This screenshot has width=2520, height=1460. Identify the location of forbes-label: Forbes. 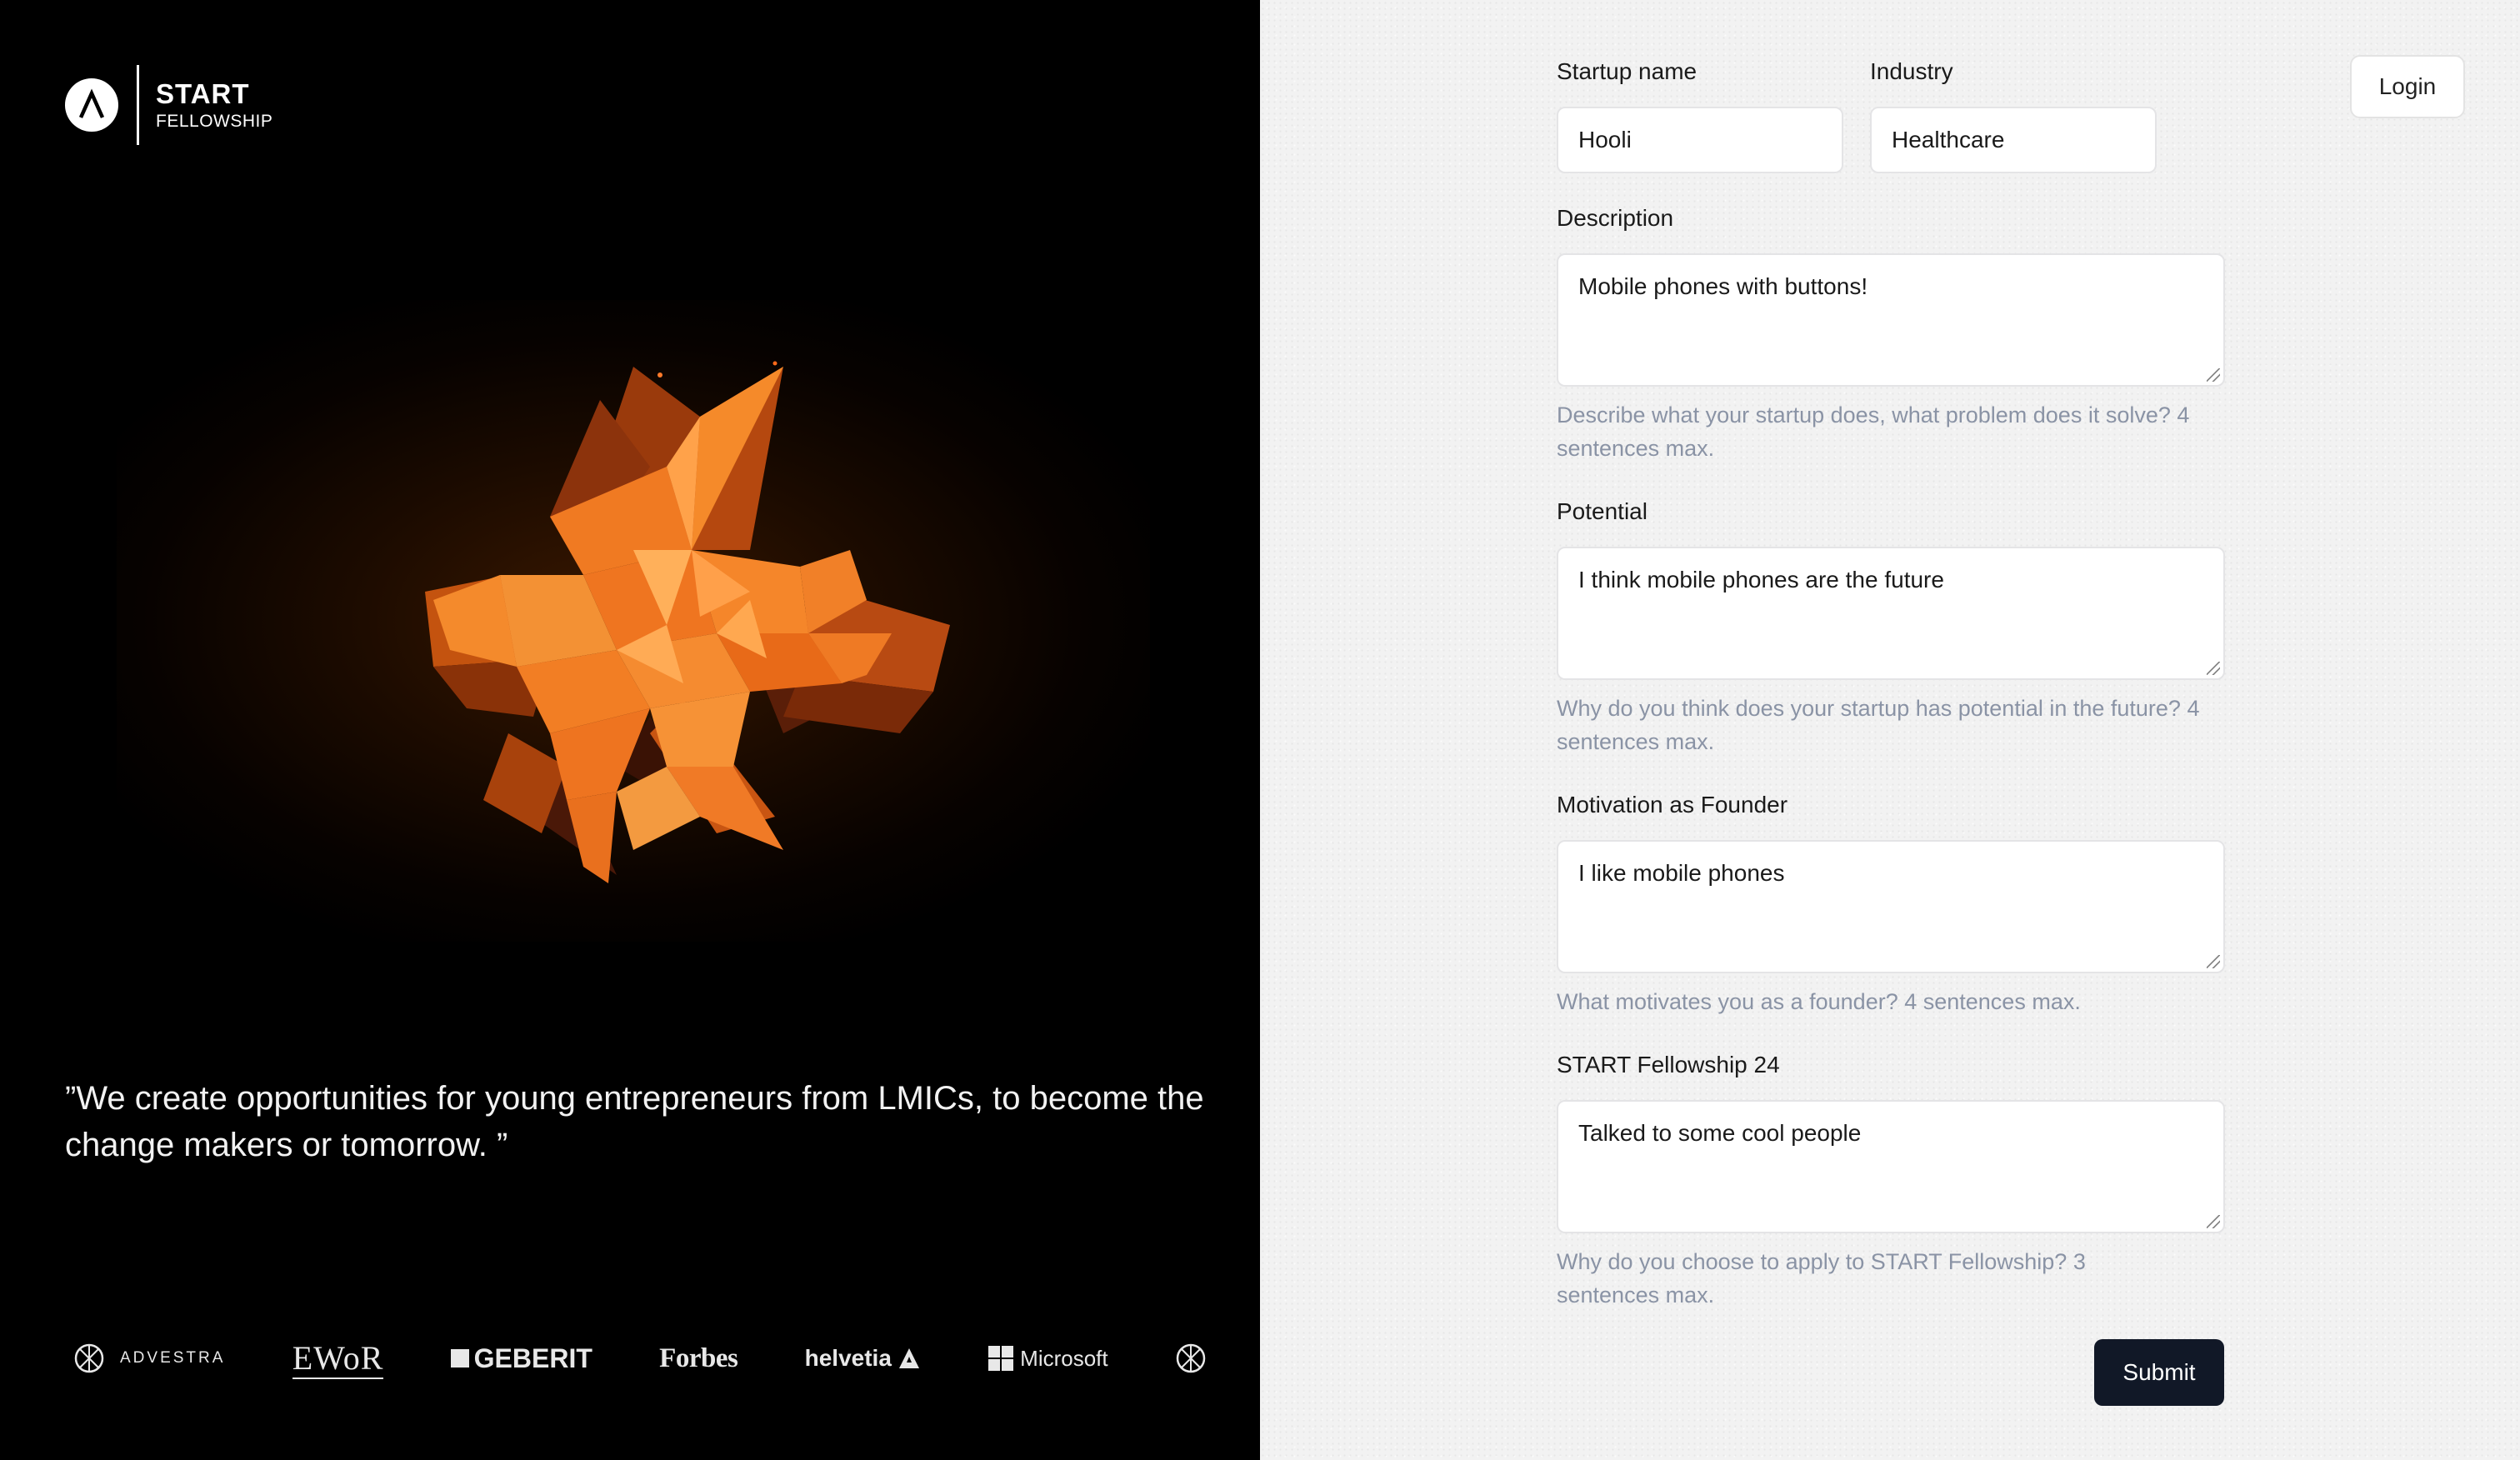
(698, 1357).